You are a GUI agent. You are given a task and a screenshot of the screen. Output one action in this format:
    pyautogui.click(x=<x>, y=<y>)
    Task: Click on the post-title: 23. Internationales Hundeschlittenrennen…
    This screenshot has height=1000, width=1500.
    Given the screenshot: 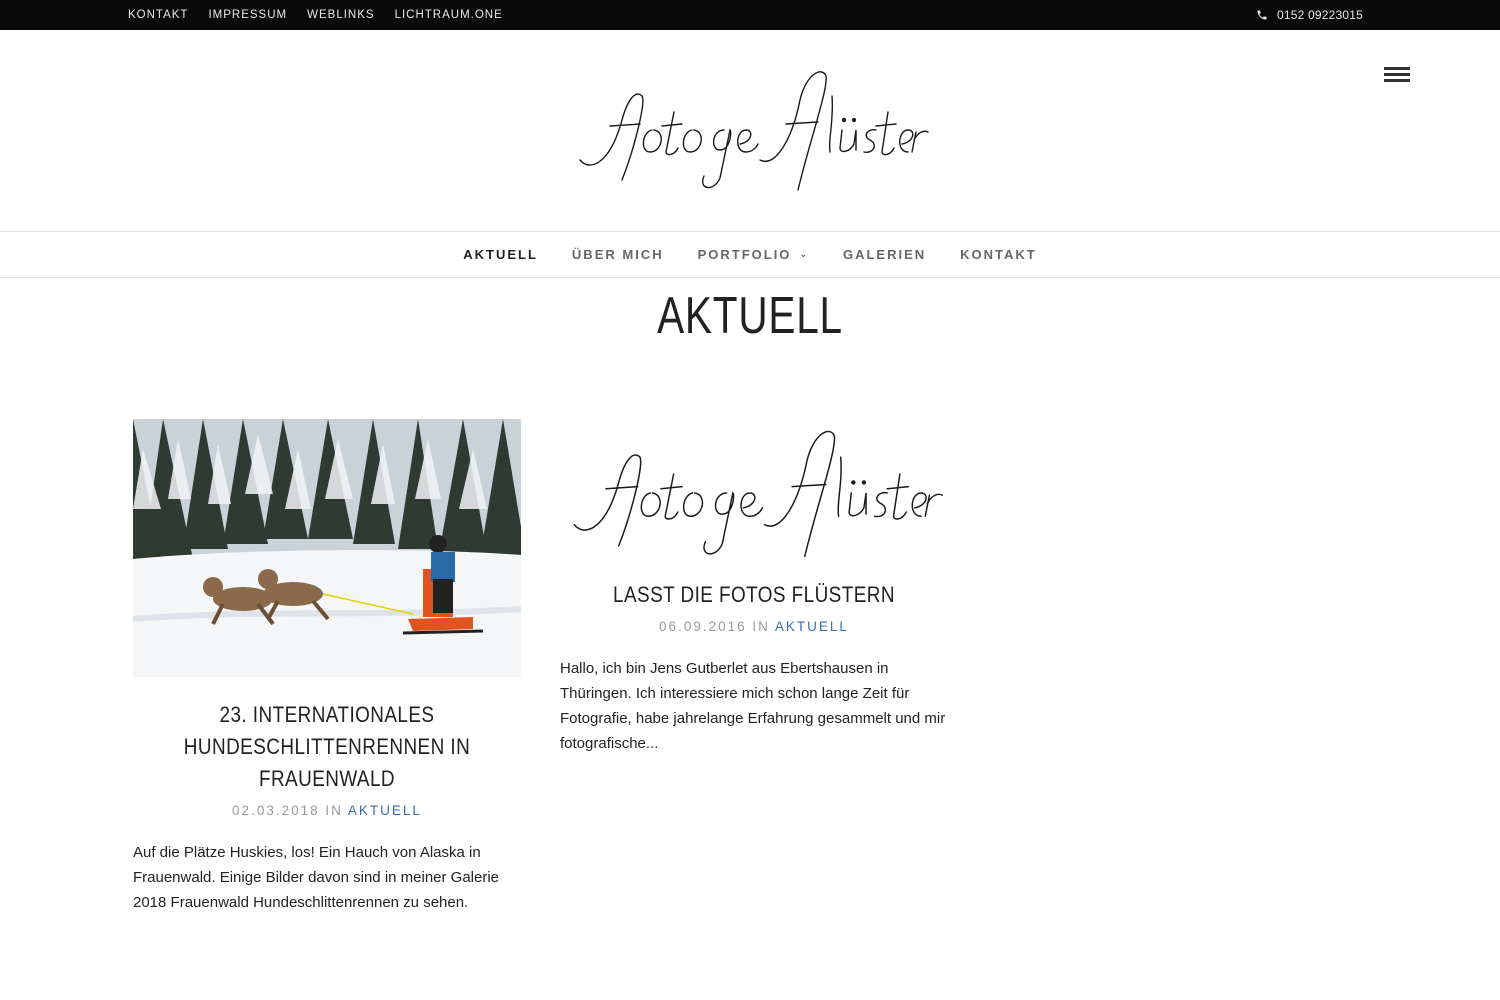 What is the action you would take?
    pyautogui.click(x=327, y=747)
    